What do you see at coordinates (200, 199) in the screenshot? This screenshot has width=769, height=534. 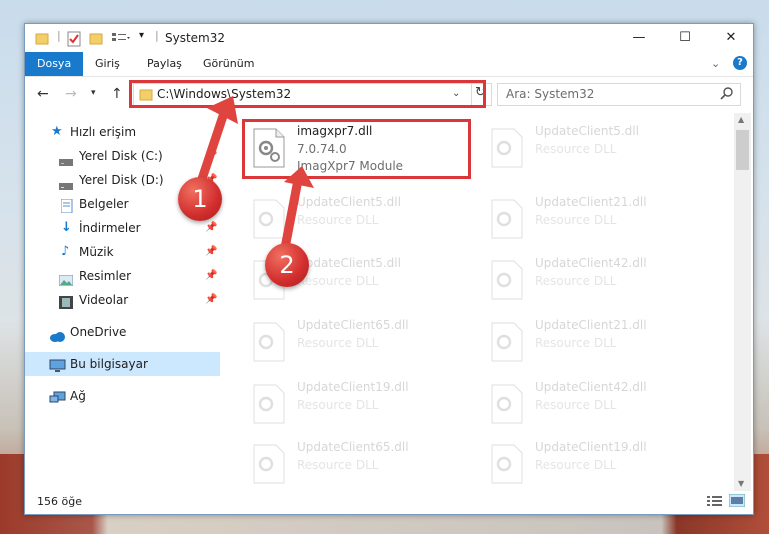 I see `step-badge-1: 1` at bounding box center [200, 199].